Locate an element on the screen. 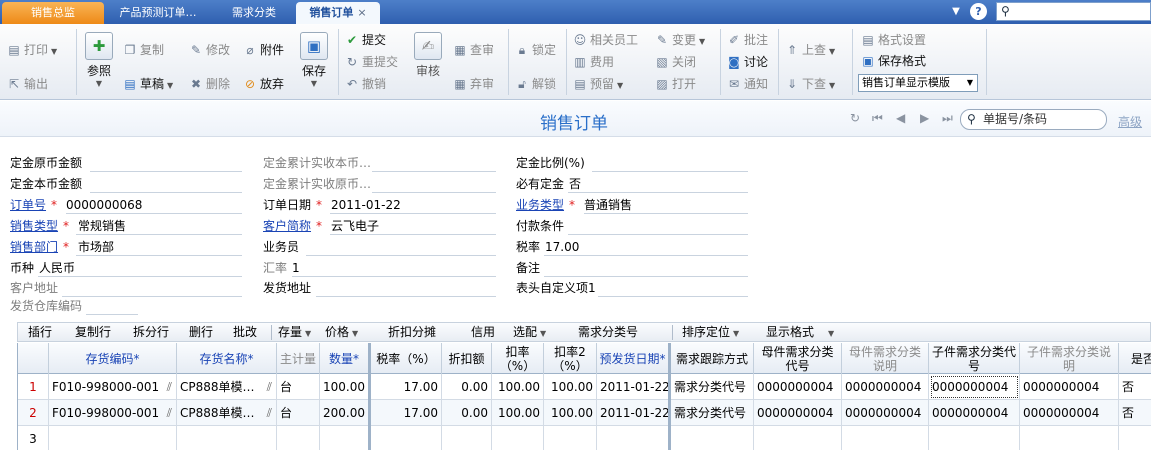 The width and height of the screenshot is (1151, 450). col-header-is: 是否 is located at coordinates (1135, 358).